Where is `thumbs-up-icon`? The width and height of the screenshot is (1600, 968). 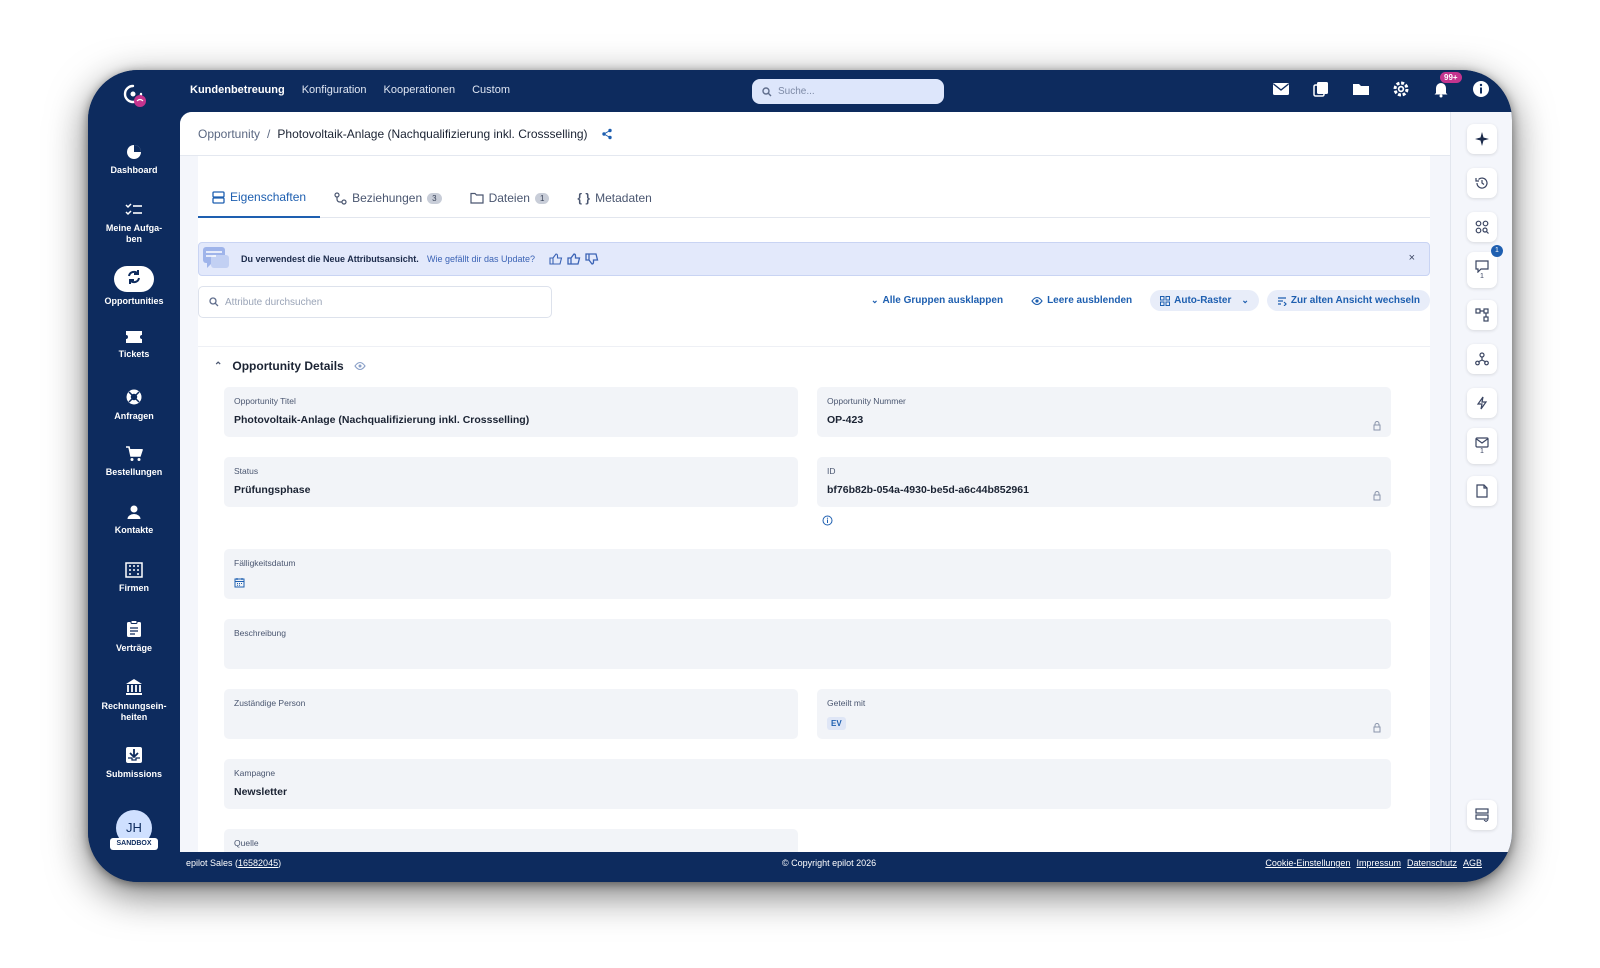
thumbs-up-icon is located at coordinates (574, 259).